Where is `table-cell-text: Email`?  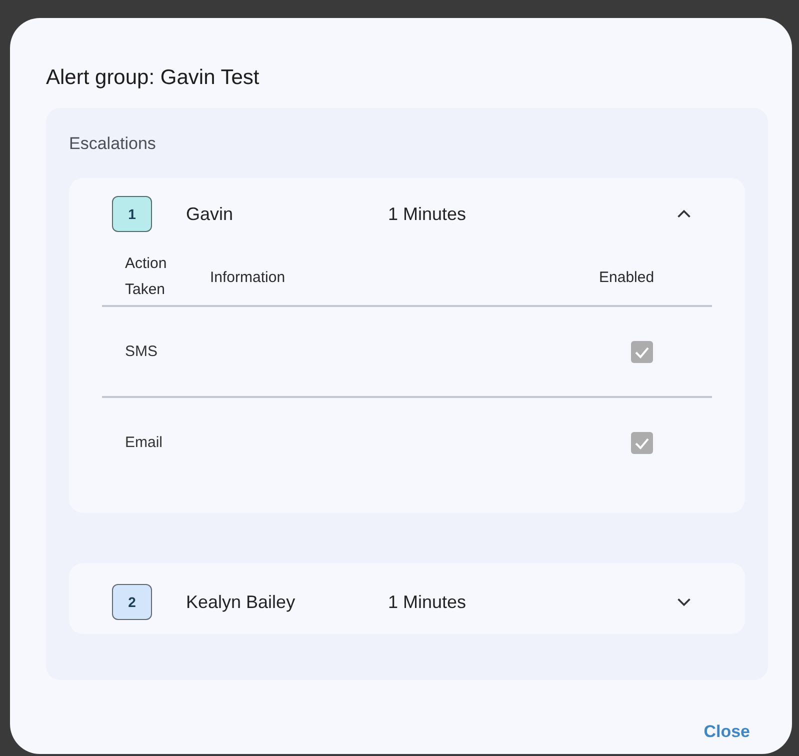 table-cell-text: Email is located at coordinates (144, 442).